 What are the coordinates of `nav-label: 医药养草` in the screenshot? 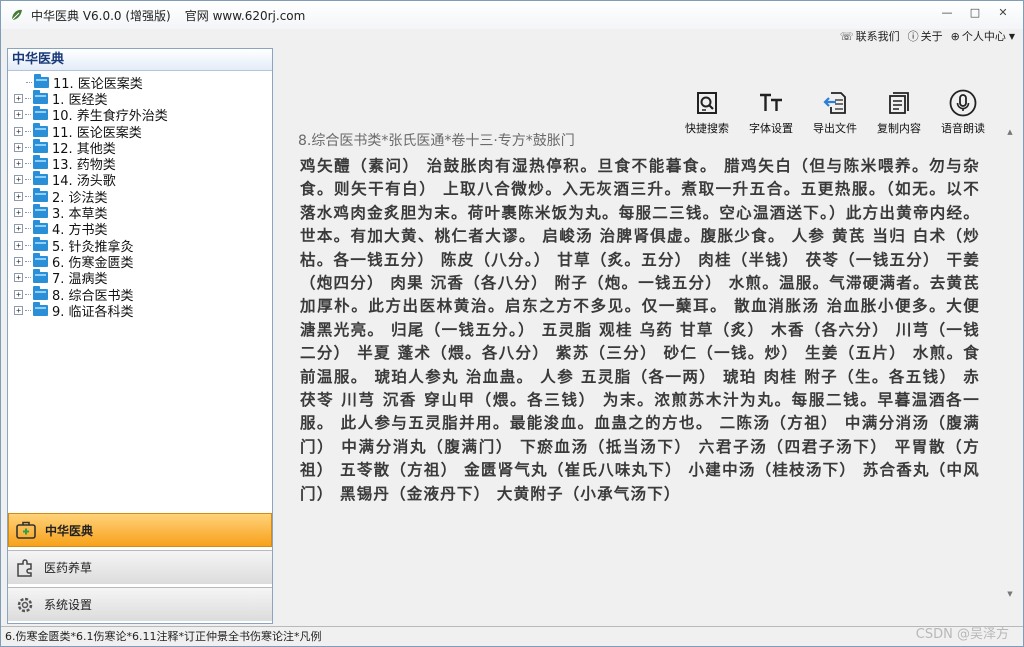 It's located at (68, 568).